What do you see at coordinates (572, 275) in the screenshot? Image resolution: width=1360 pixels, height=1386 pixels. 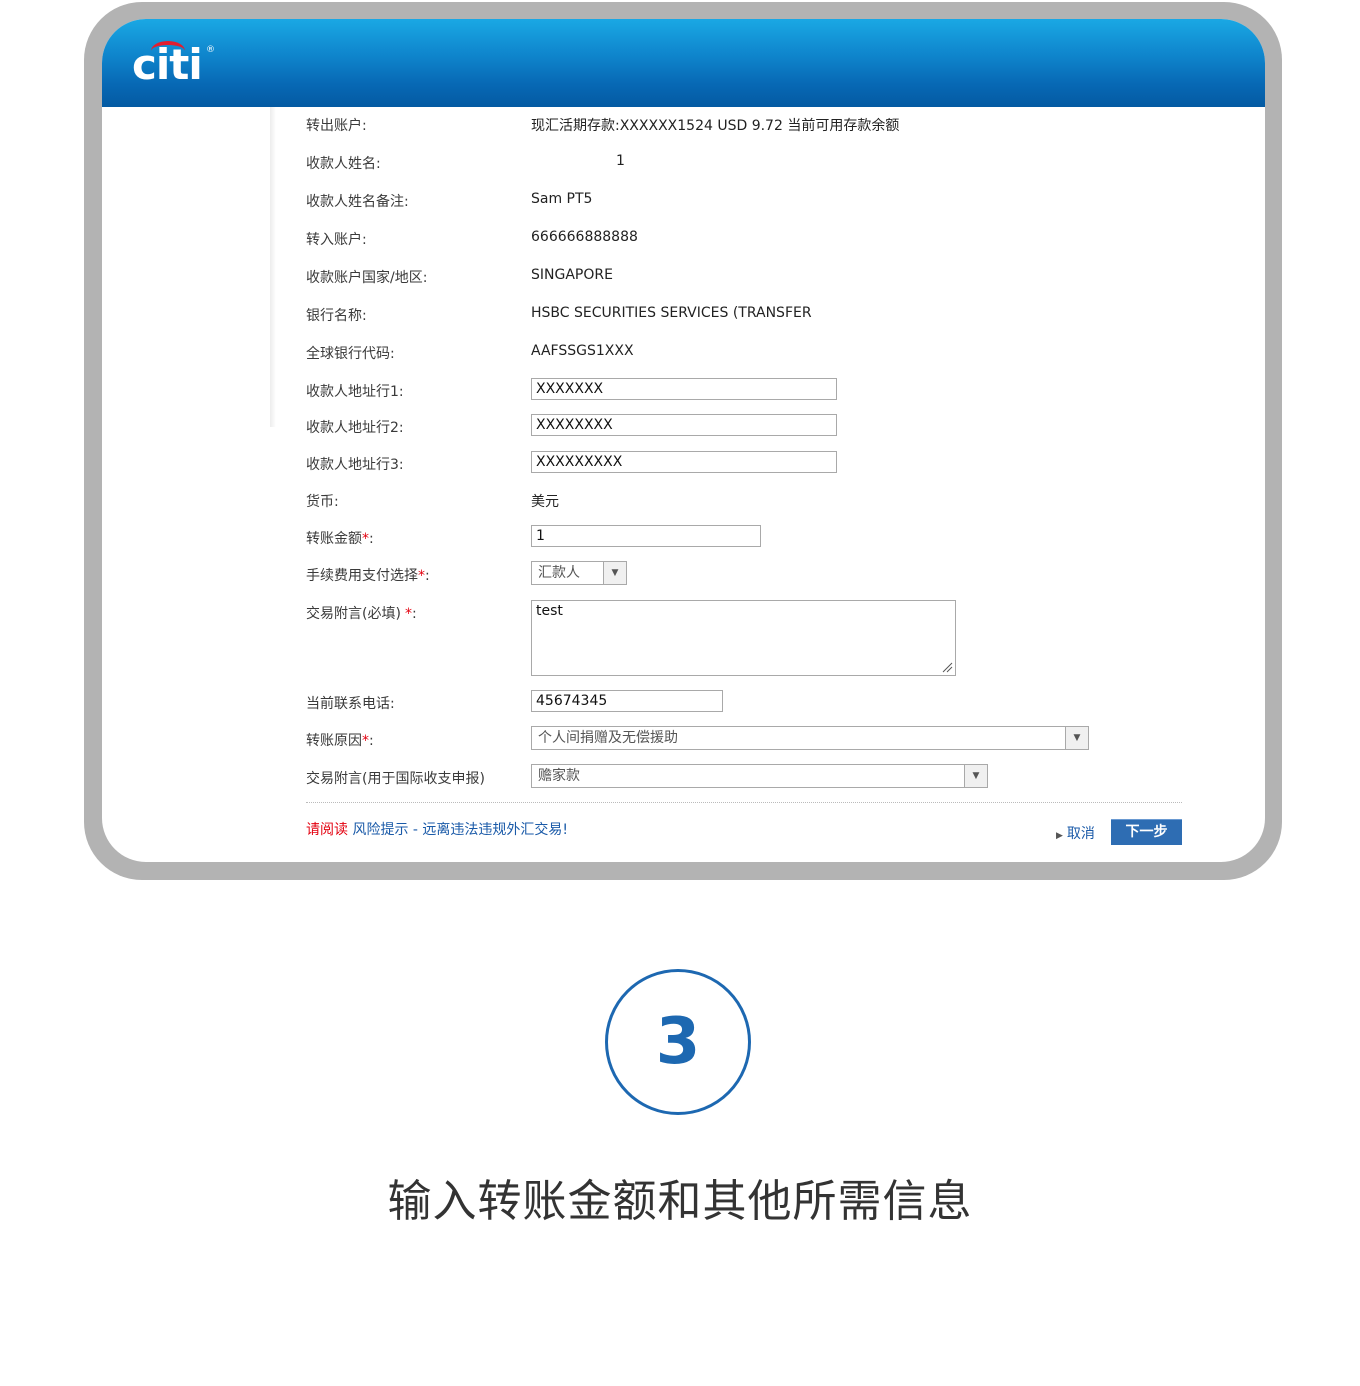 I see `value-payee-country: SINGAPORE` at bounding box center [572, 275].